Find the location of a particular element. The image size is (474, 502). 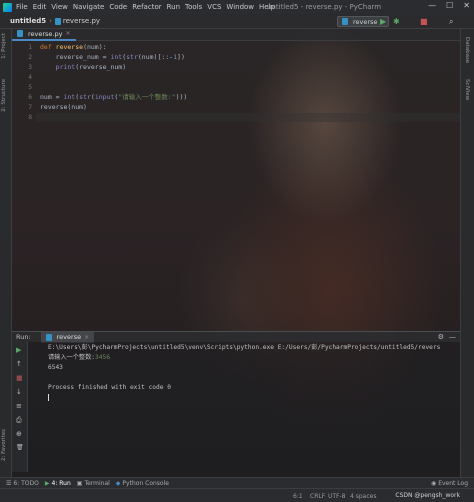

code-line-3: print(reverse_num) is located at coordinates (83, 67).